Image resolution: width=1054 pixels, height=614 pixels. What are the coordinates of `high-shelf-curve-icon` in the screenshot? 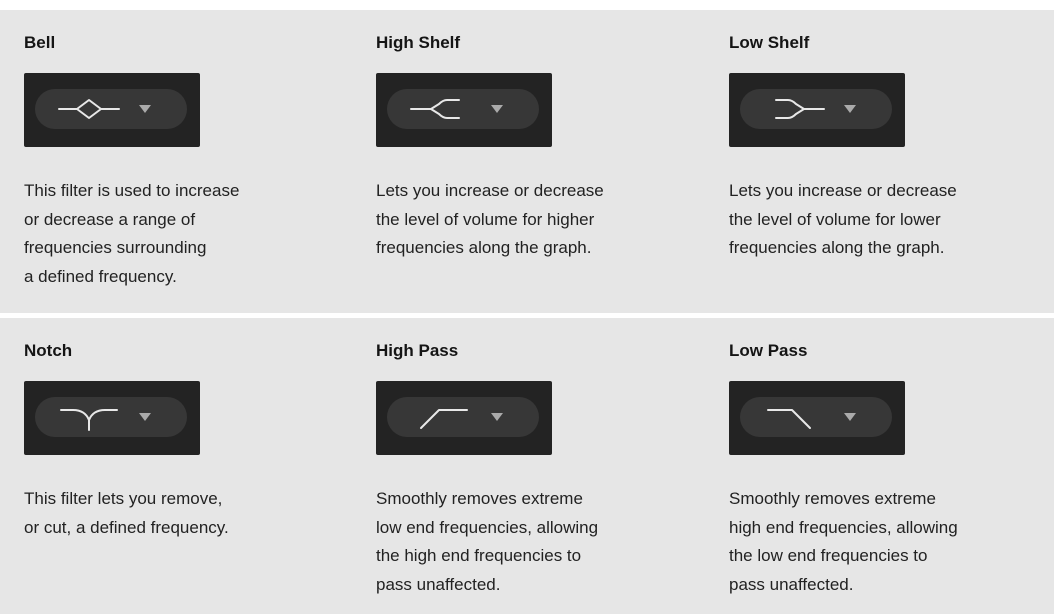 It's located at (435, 109).